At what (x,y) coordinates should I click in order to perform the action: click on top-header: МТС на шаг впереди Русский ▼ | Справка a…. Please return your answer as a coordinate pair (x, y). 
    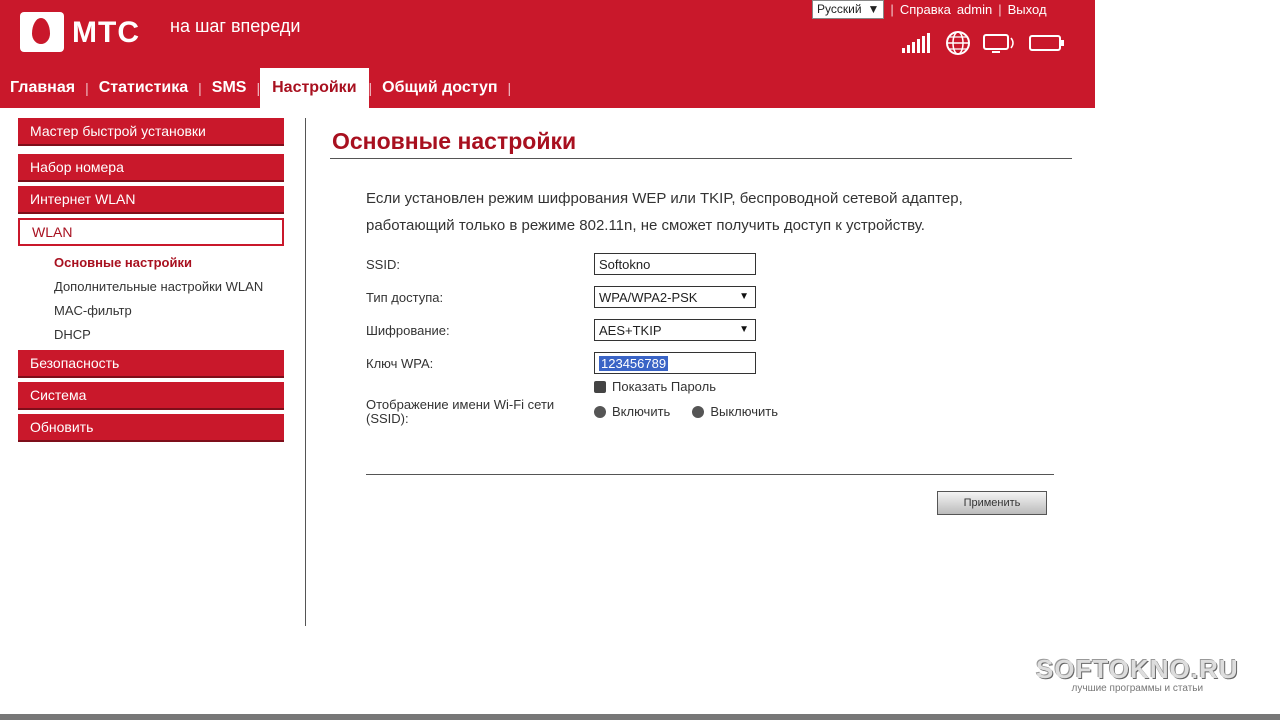
    Looking at the image, I should click on (547, 54).